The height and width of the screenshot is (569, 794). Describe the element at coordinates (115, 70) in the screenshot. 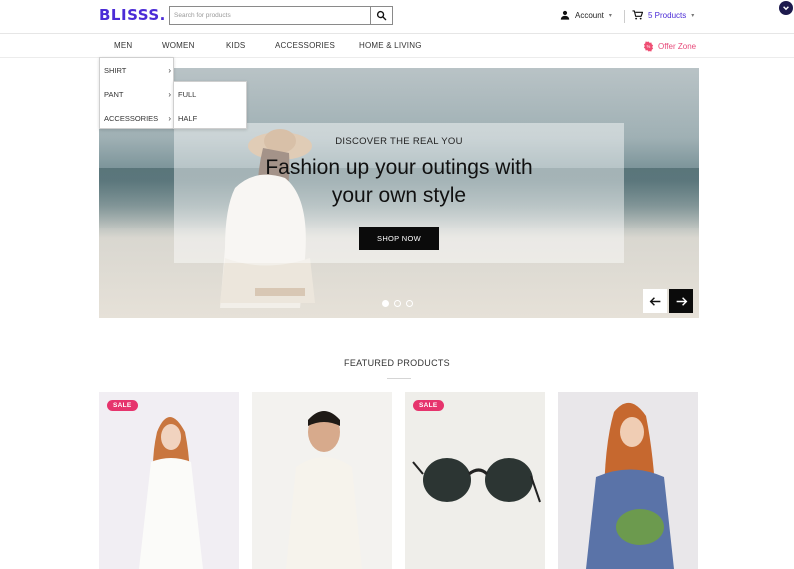

I see `dropdown-item-label: SHIRT` at that location.